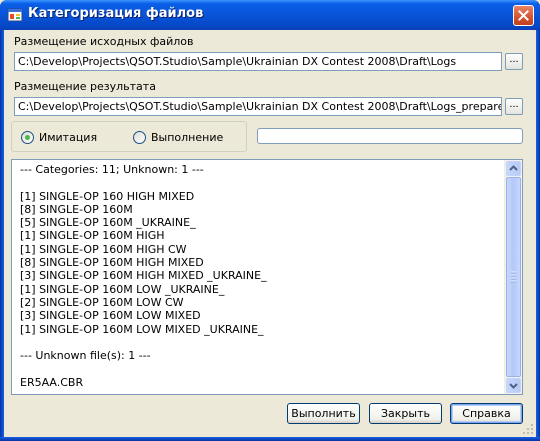  I want to click on close-icon, so click(523, 15).